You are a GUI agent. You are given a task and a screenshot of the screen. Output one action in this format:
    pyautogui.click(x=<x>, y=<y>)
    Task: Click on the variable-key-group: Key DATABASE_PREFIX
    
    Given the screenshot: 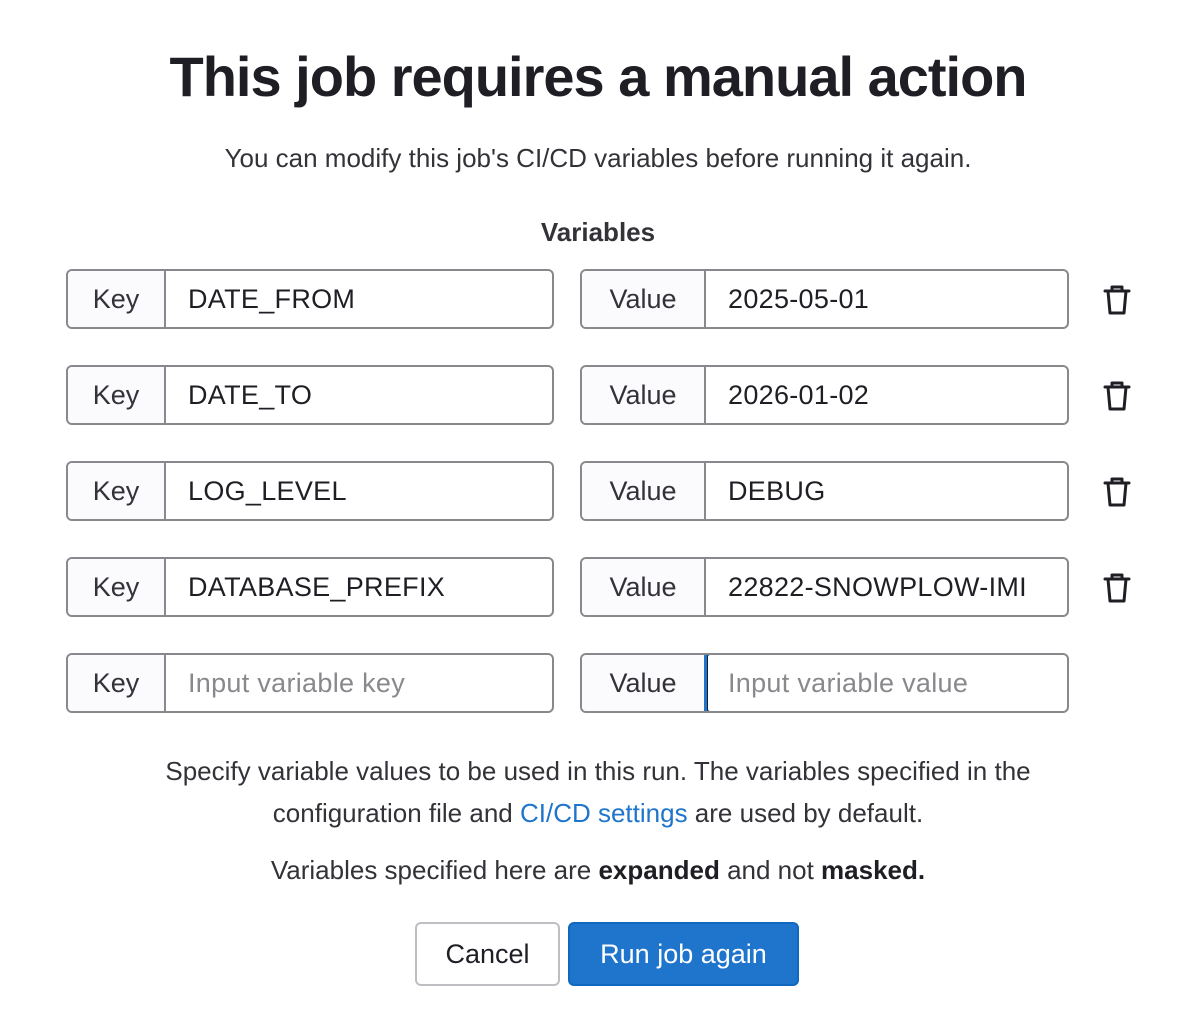 What is the action you would take?
    pyautogui.click(x=310, y=587)
    